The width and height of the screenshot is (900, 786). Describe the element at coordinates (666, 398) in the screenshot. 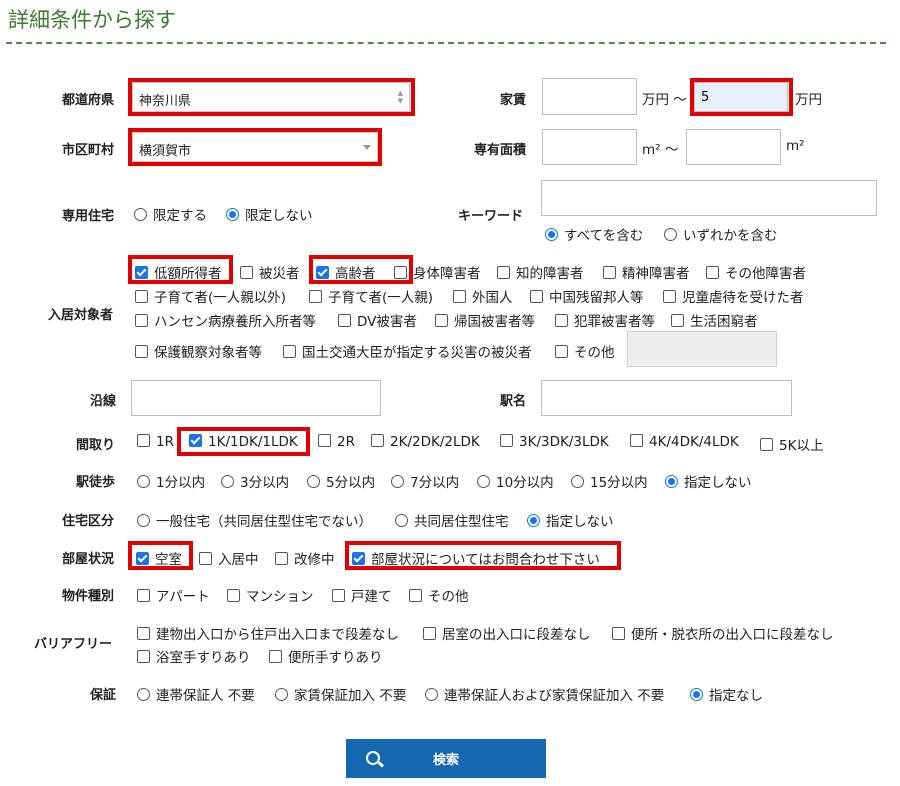

I see `station-input` at that location.